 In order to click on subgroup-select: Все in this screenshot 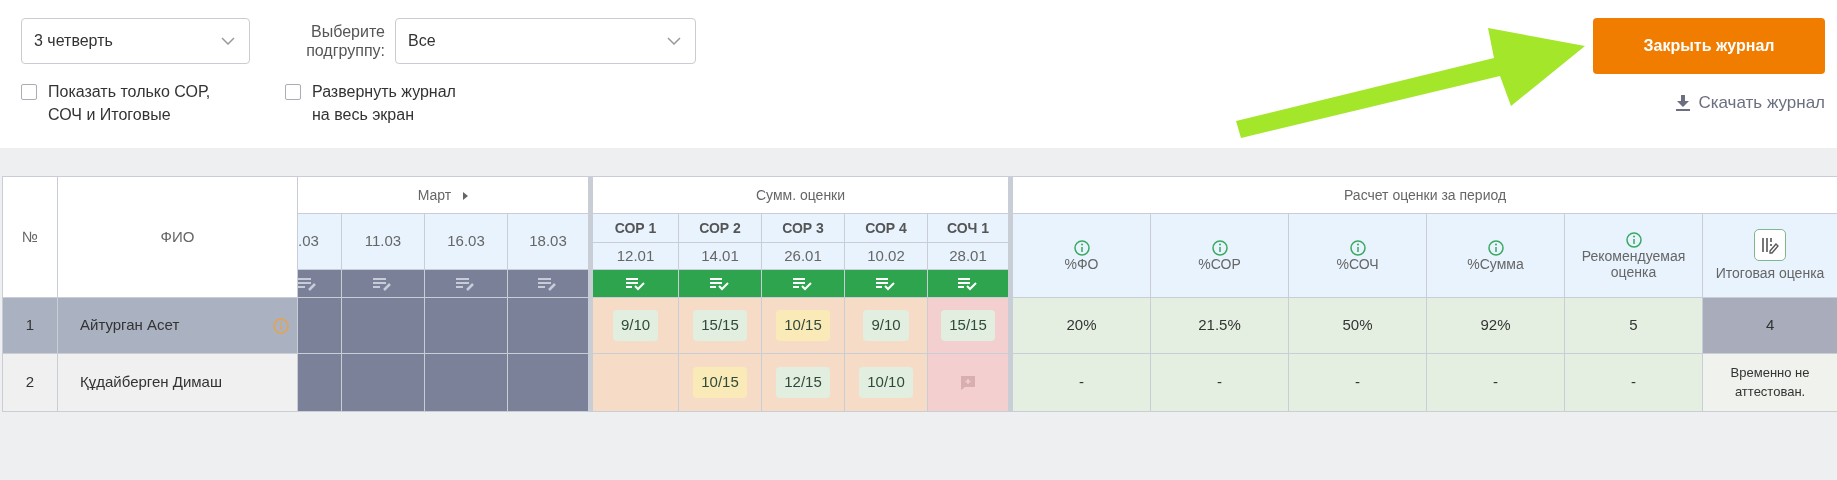, I will do `click(545, 41)`.